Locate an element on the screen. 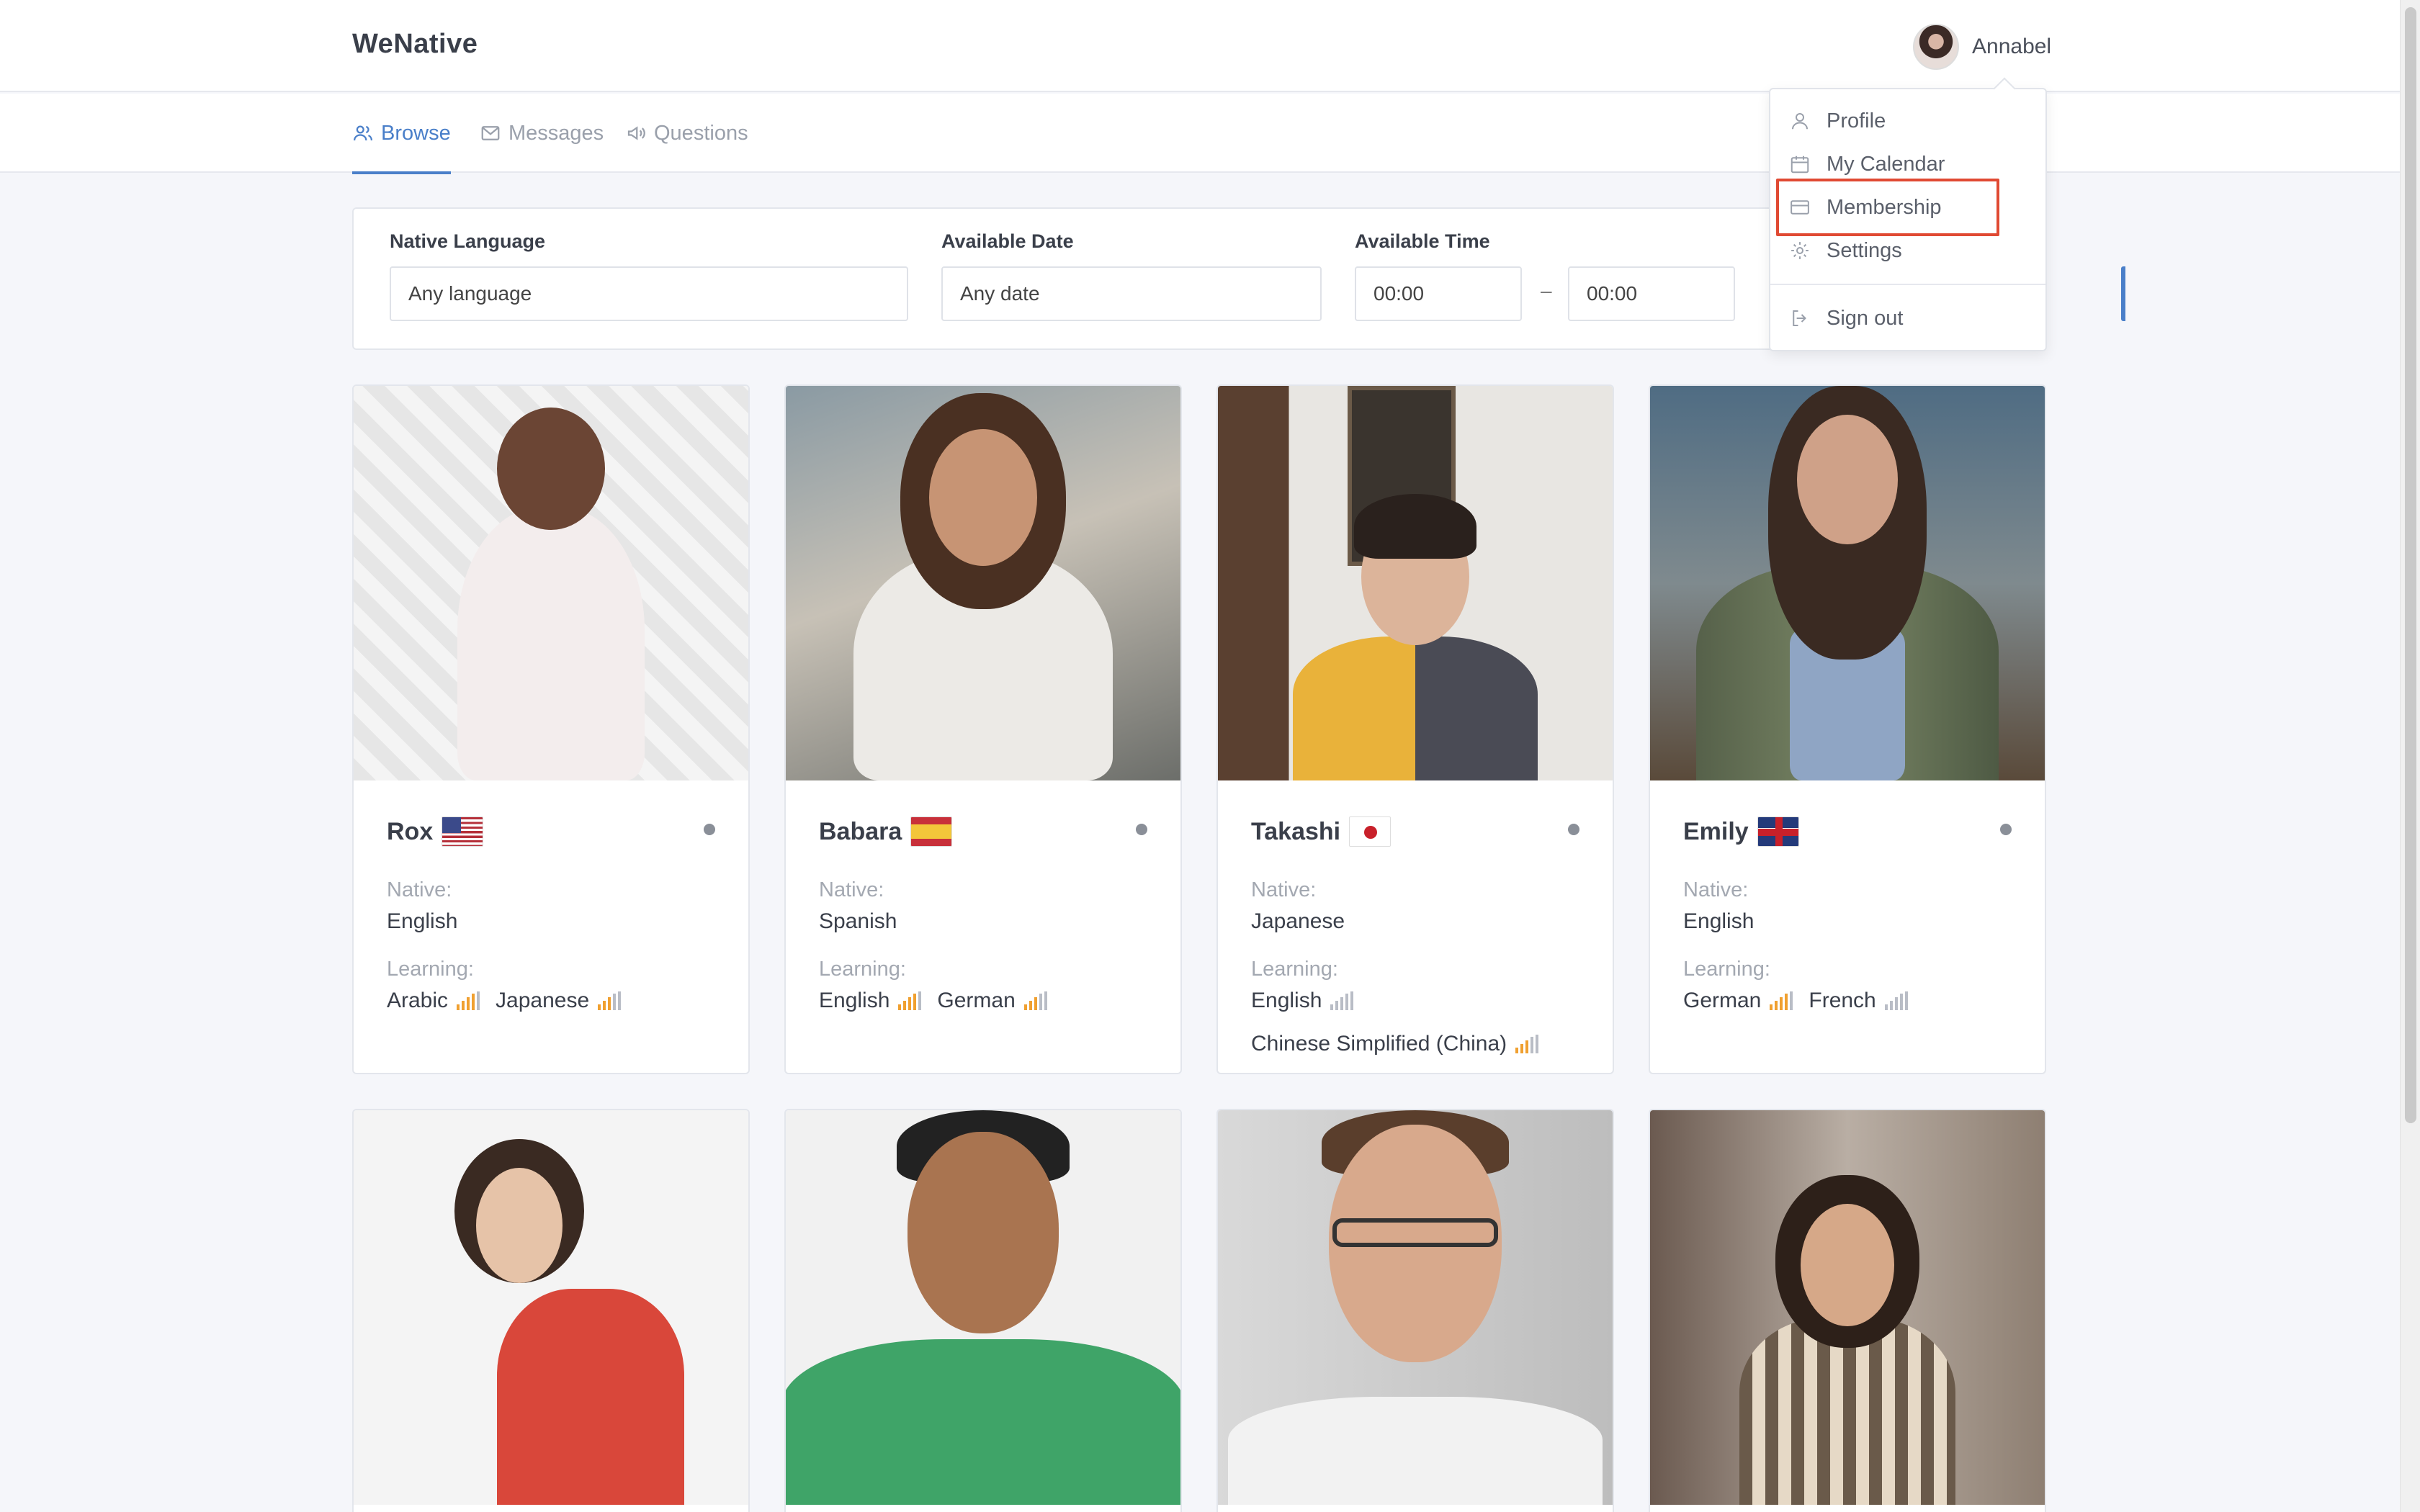 This screenshot has width=2420, height=1512. gear-icon is located at coordinates (1800, 250).